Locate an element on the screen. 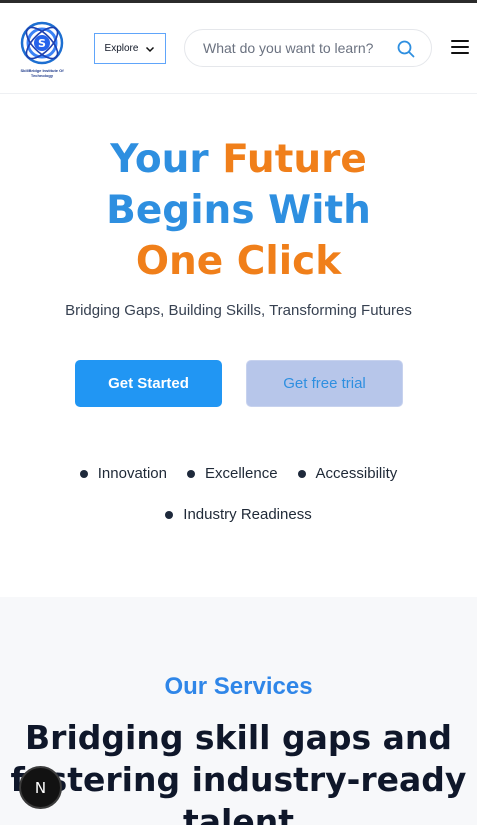 Image resolution: width=477 pixels, height=825 pixels. feature-item: Innovation is located at coordinates (123, 473).